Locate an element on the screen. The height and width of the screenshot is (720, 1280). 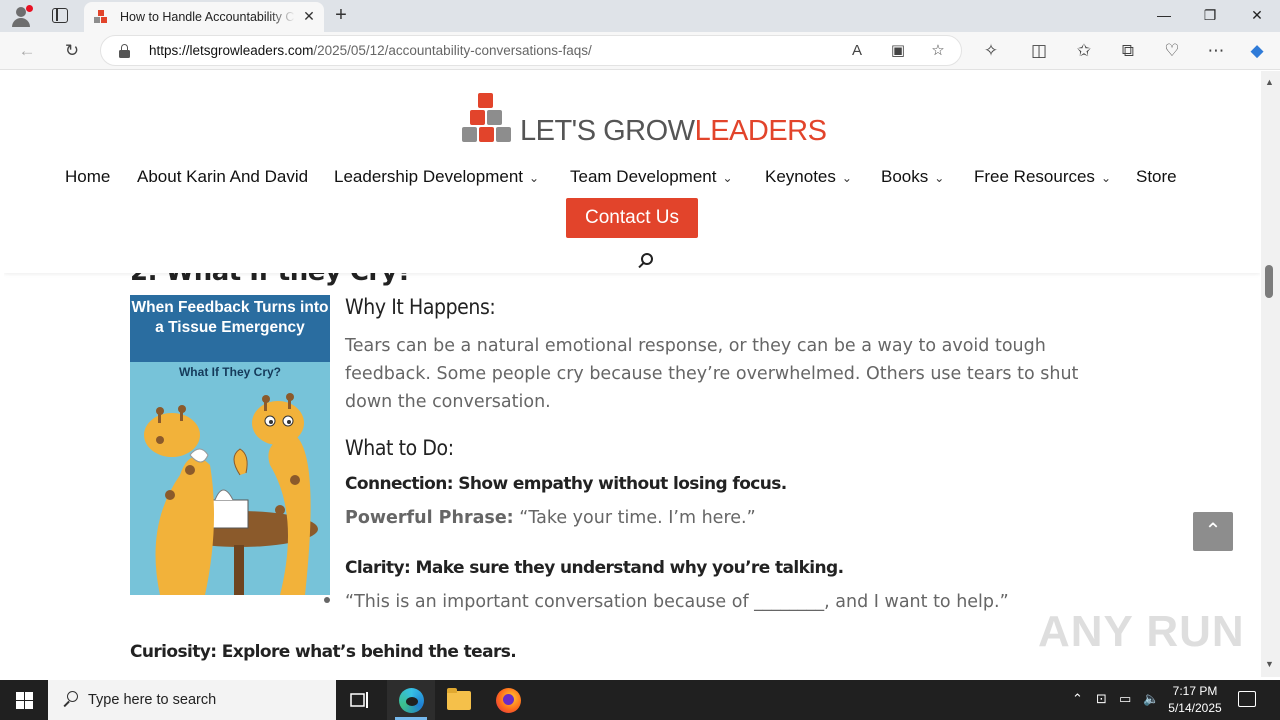
logo-text-lets-grow: LET'S GROW is located at coordinates (607, 131).